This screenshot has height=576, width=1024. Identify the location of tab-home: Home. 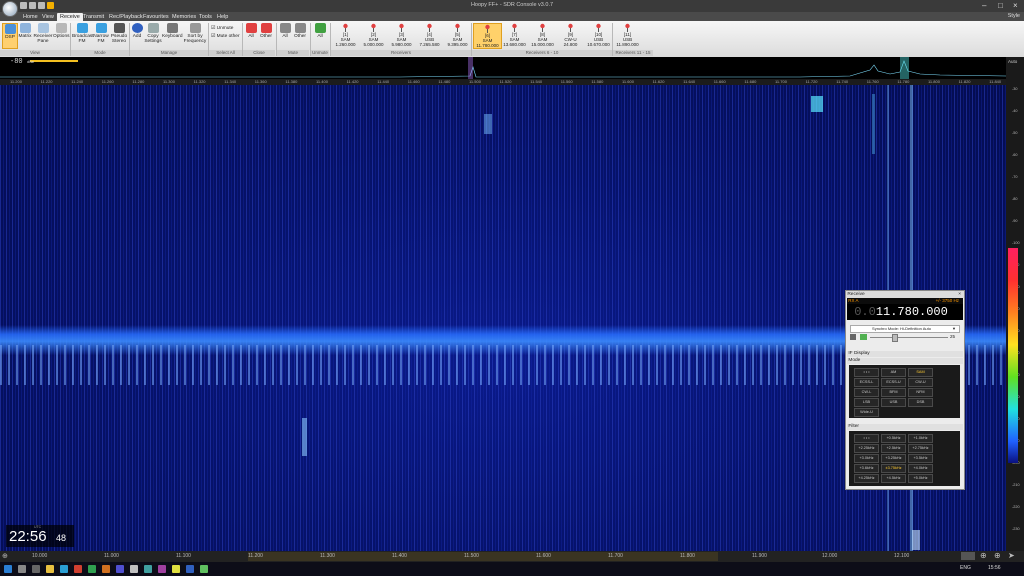
(30, 17).